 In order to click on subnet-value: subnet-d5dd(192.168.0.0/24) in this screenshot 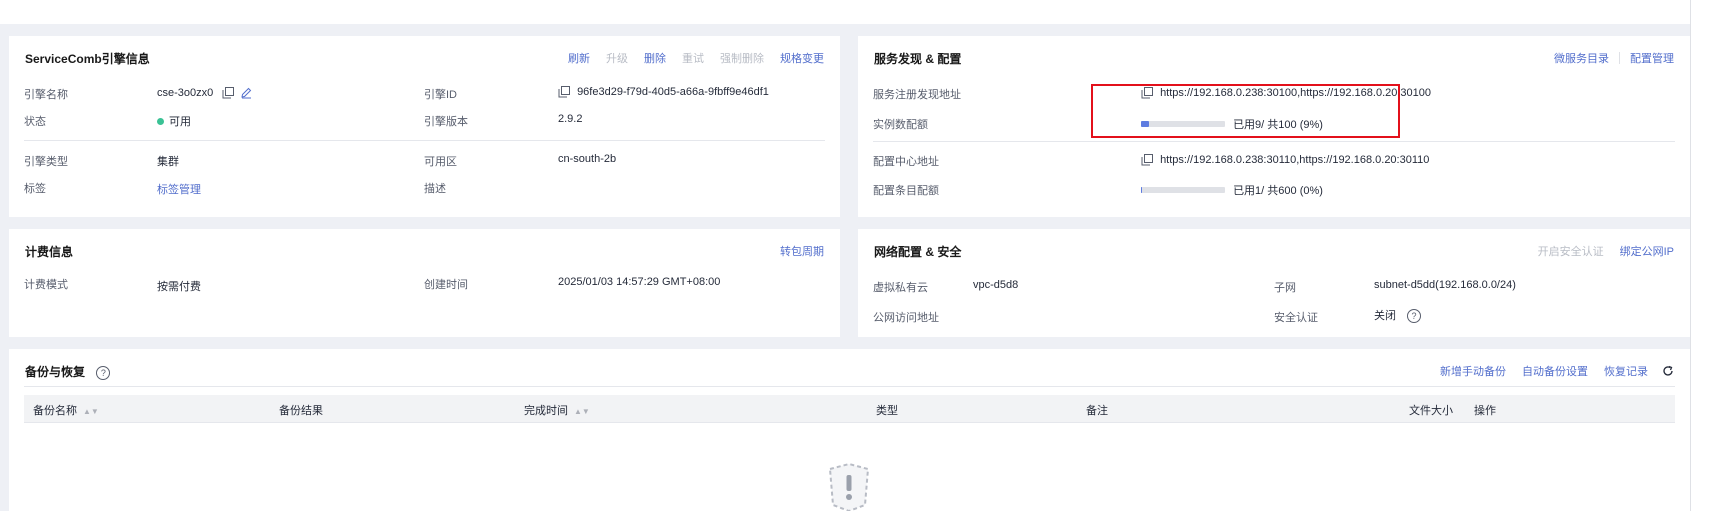, I will do `click(1445, 285)`.